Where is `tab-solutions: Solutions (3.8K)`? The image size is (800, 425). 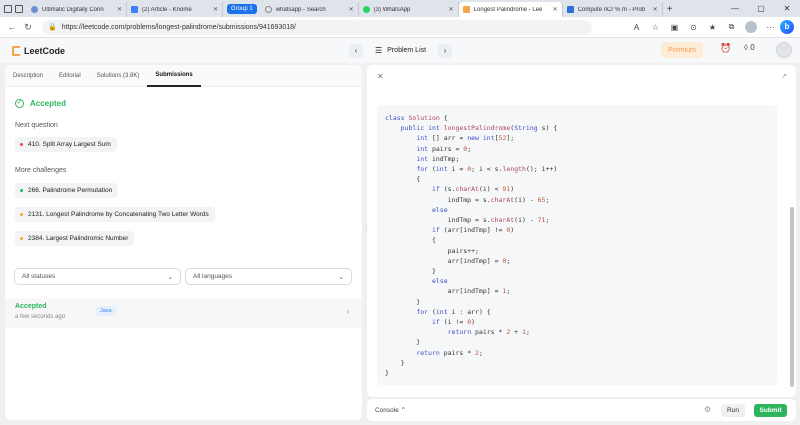 tab-solutions: Solutions (3.8K) is located at coordinates (118, 76).